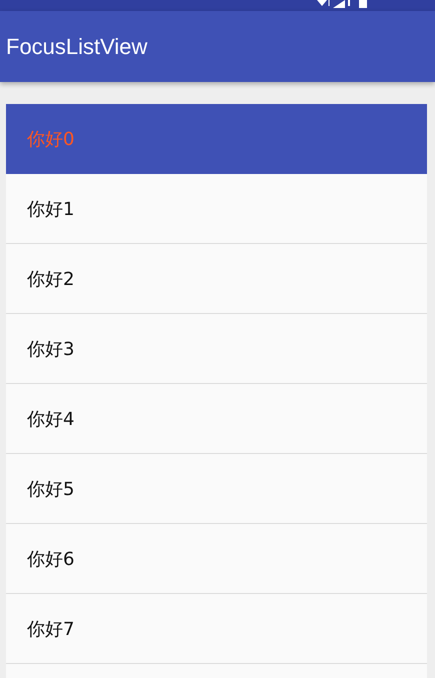 The height and width of the screenshot is (678, 435). Describe the element at coordinates (216, 209) in the screenshot. I see `list-item: 你好1` at that location.